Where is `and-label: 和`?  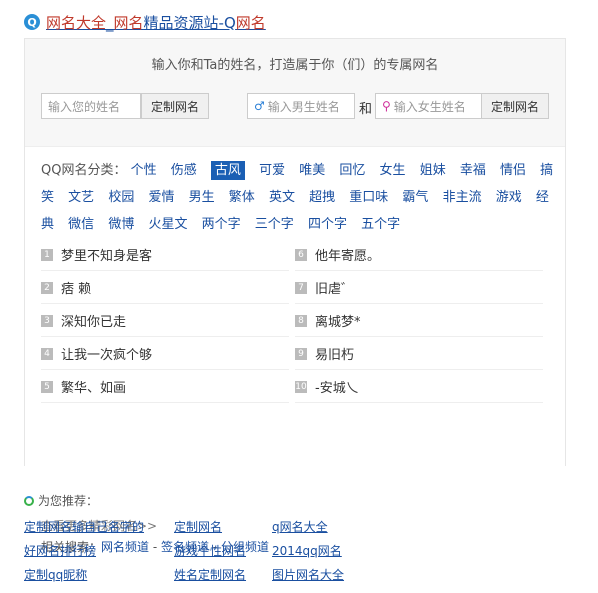
and-label: 和 is located at coordinates (366, 109).